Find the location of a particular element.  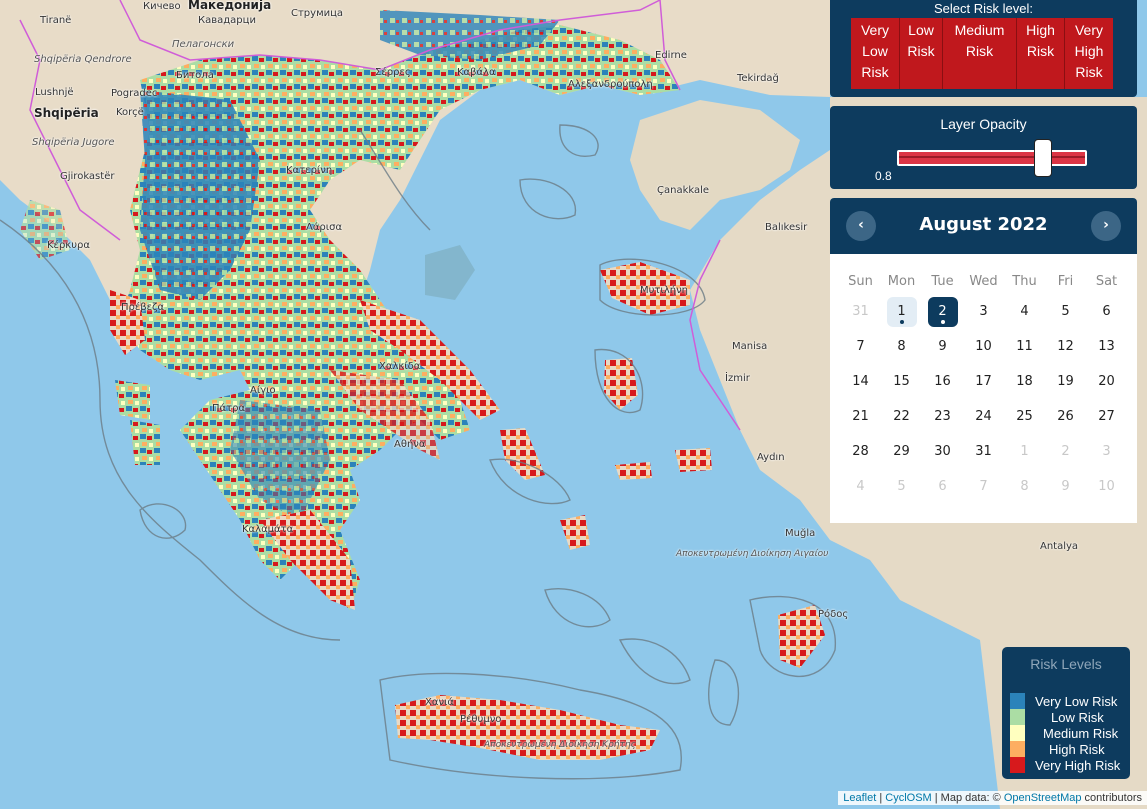

calendar-day: 17 is located at coordinates (983, 383).